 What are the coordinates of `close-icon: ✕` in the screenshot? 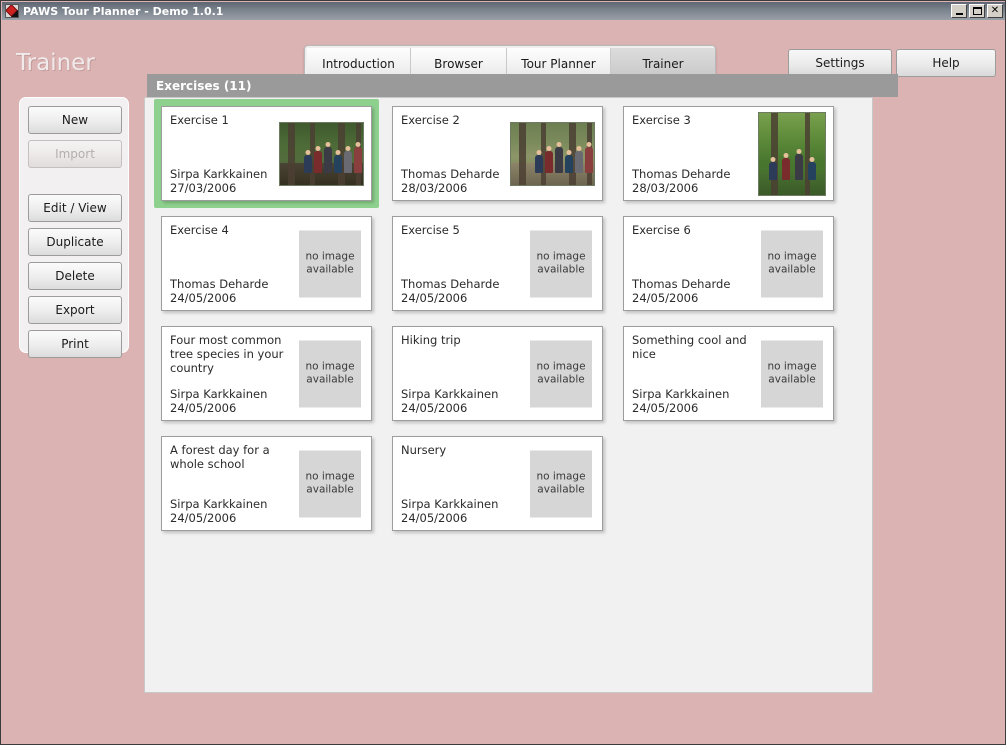 It's located at (995, 10).